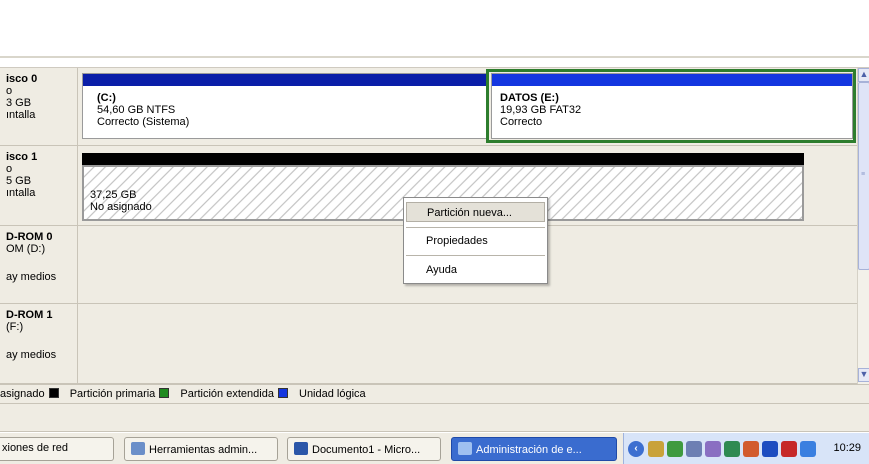 The width and height of the screenshot is (869, 464). I want to click on volume-icon, so click(808, 449).